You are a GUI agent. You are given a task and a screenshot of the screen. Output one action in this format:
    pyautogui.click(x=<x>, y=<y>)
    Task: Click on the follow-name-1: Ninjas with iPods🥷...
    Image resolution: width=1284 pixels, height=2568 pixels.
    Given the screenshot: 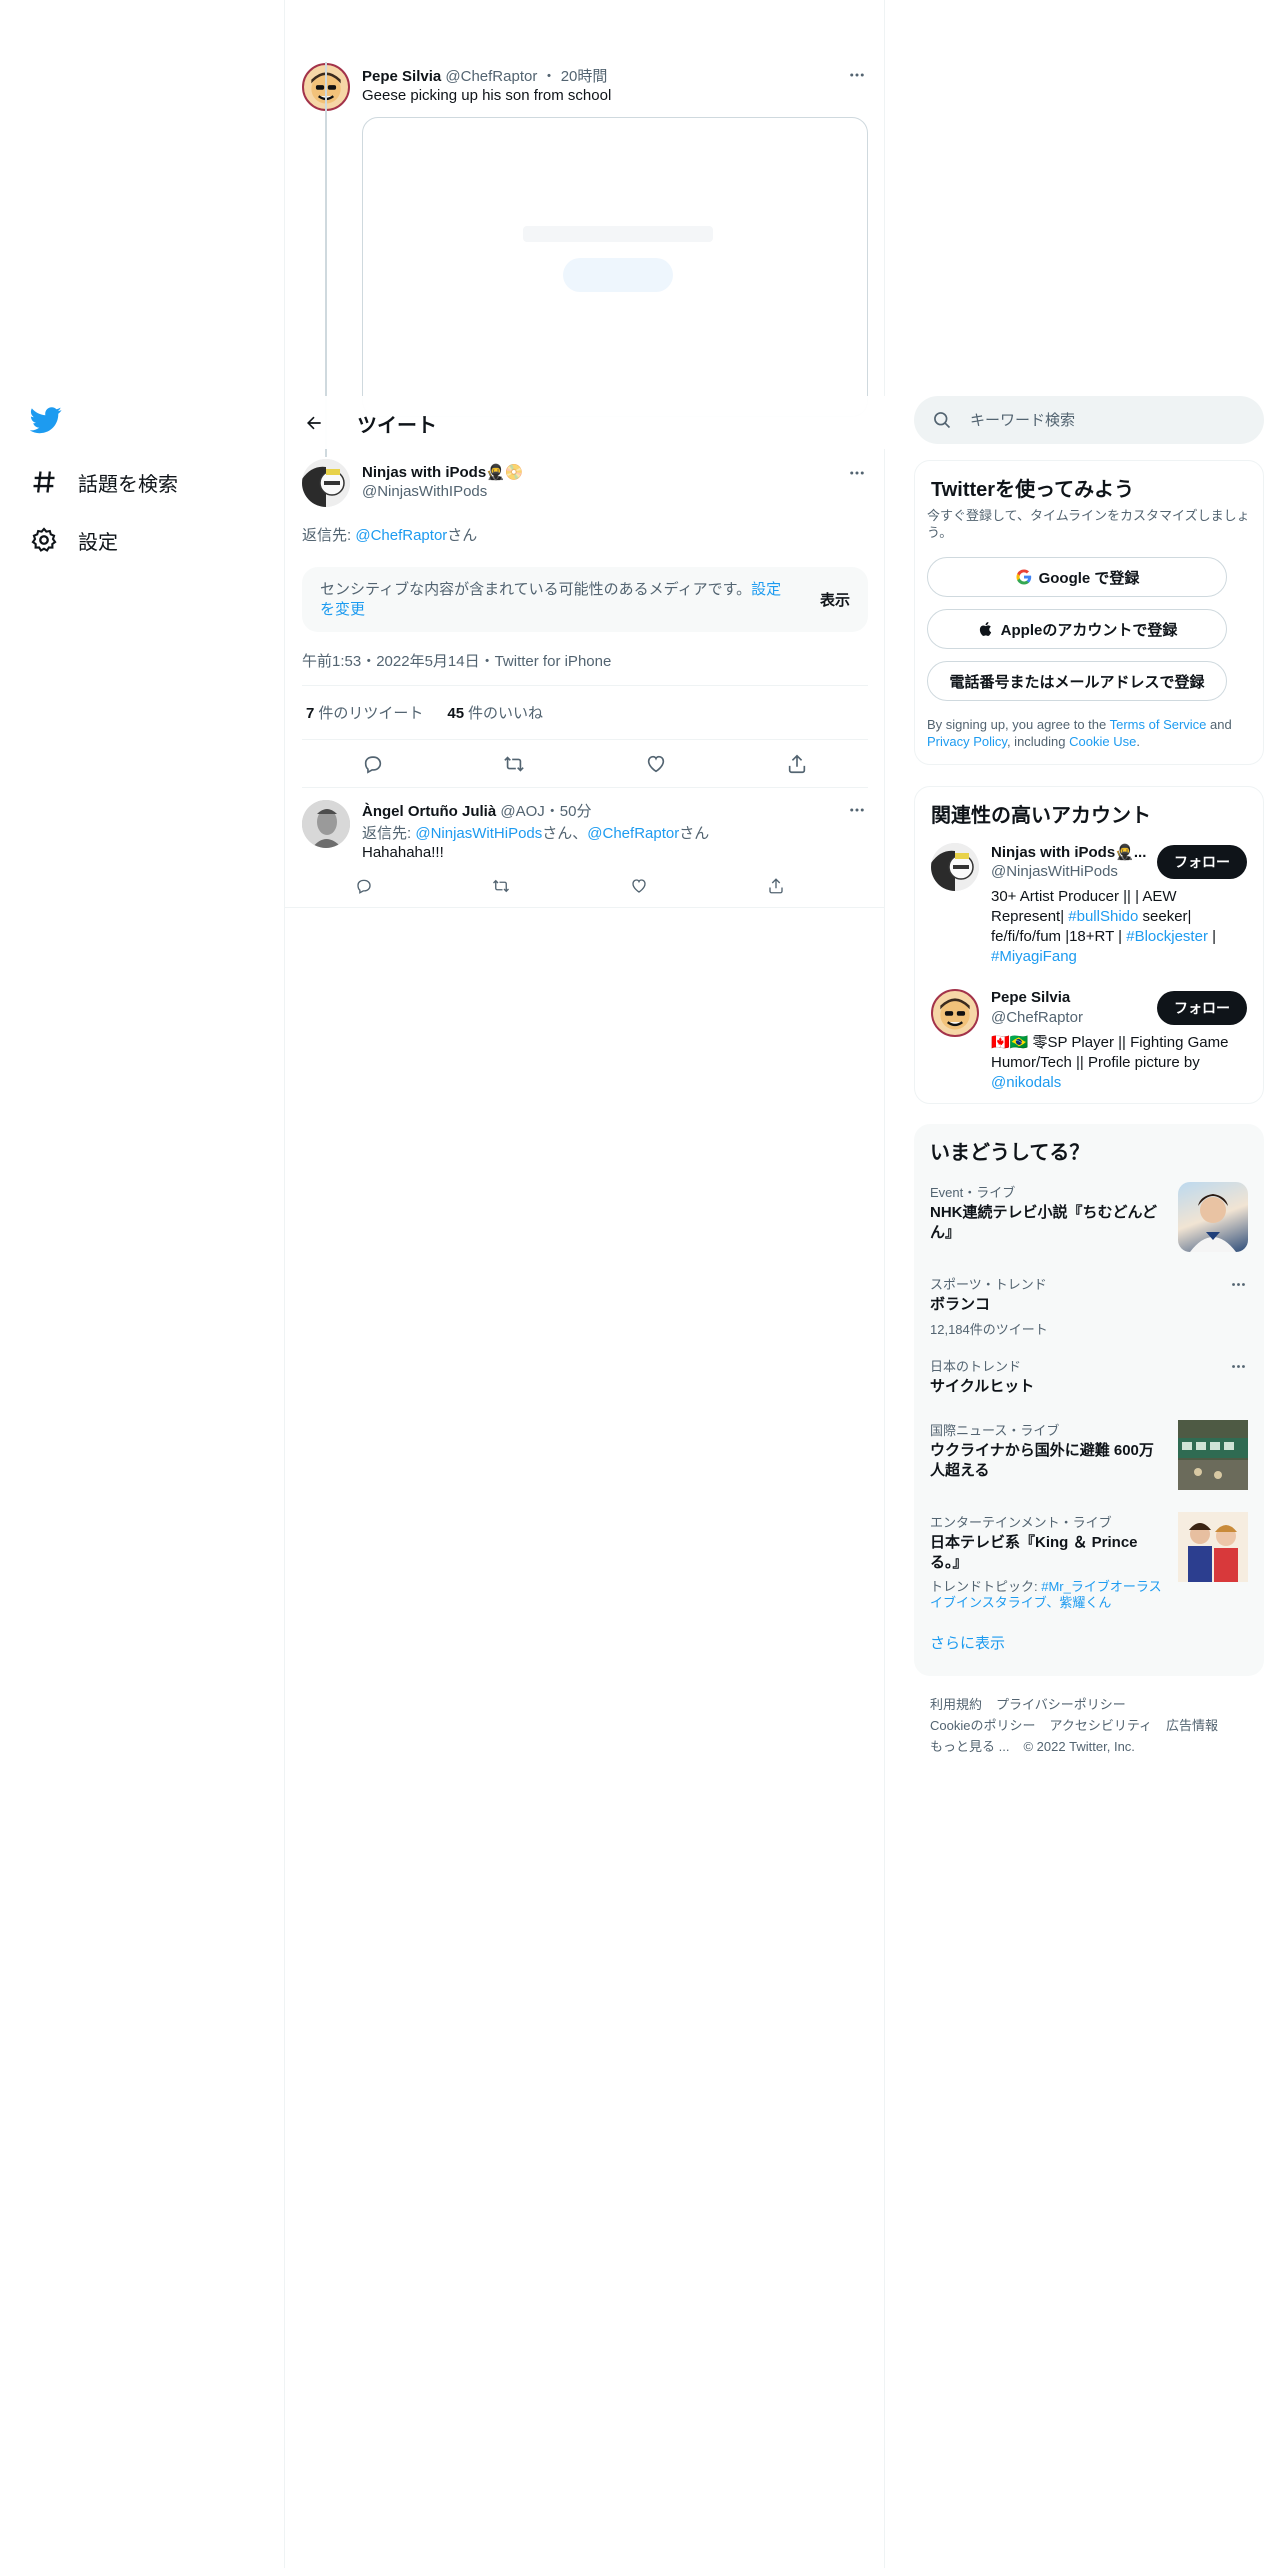 What is the action you would take?
    pyautogui.click(x=1068, y=852)
    